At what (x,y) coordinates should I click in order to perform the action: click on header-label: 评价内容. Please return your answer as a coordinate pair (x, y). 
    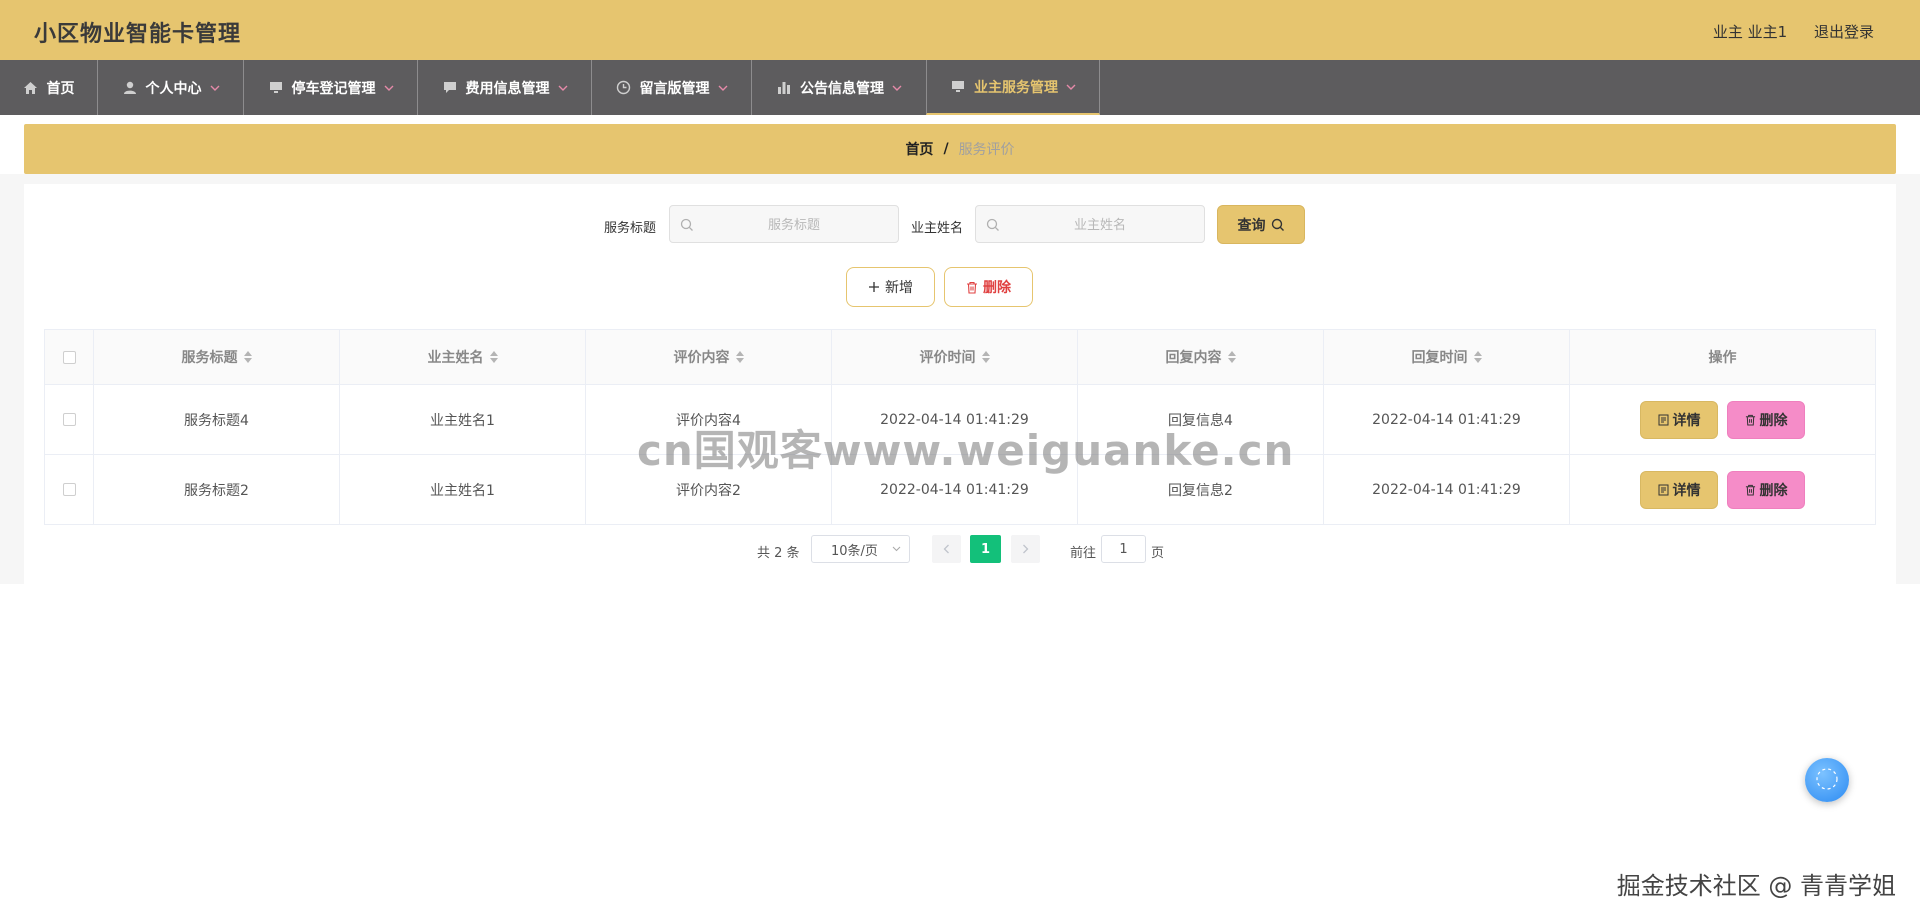
    Looking at the image, I should click on (701, 358).